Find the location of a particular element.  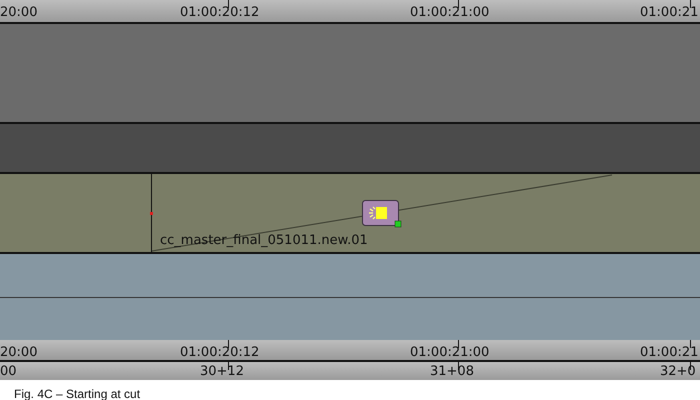

footage-label: 30+12 is located at coordinates (222, 371).